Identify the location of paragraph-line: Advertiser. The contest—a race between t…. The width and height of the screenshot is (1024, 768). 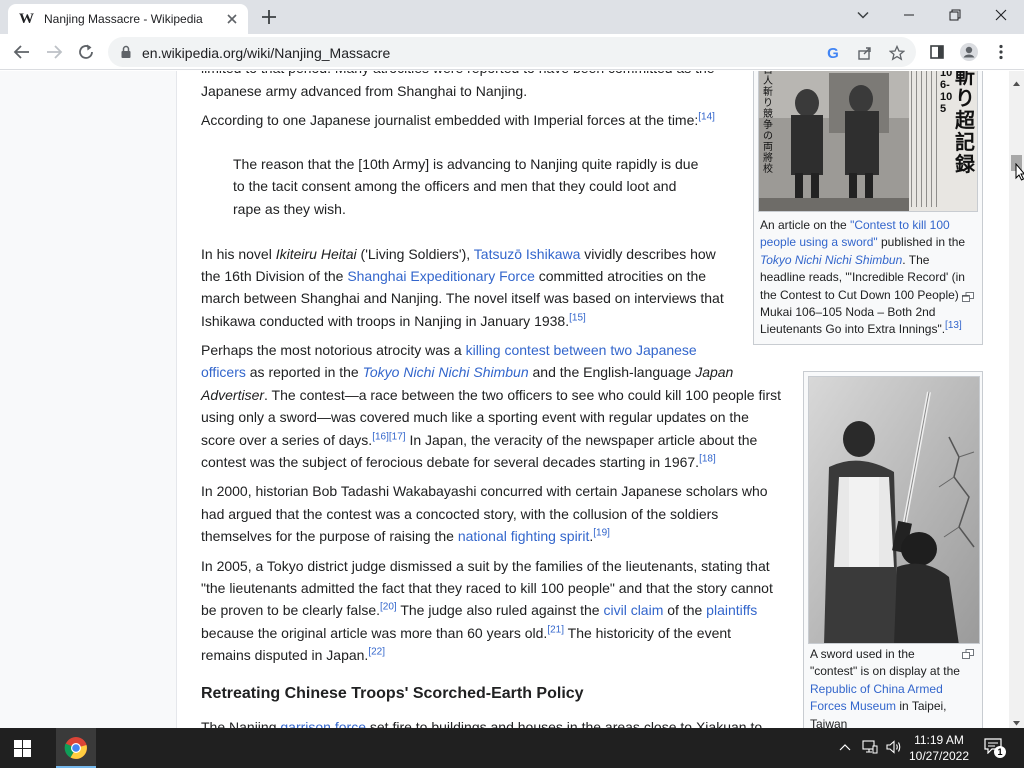
(491, 395).